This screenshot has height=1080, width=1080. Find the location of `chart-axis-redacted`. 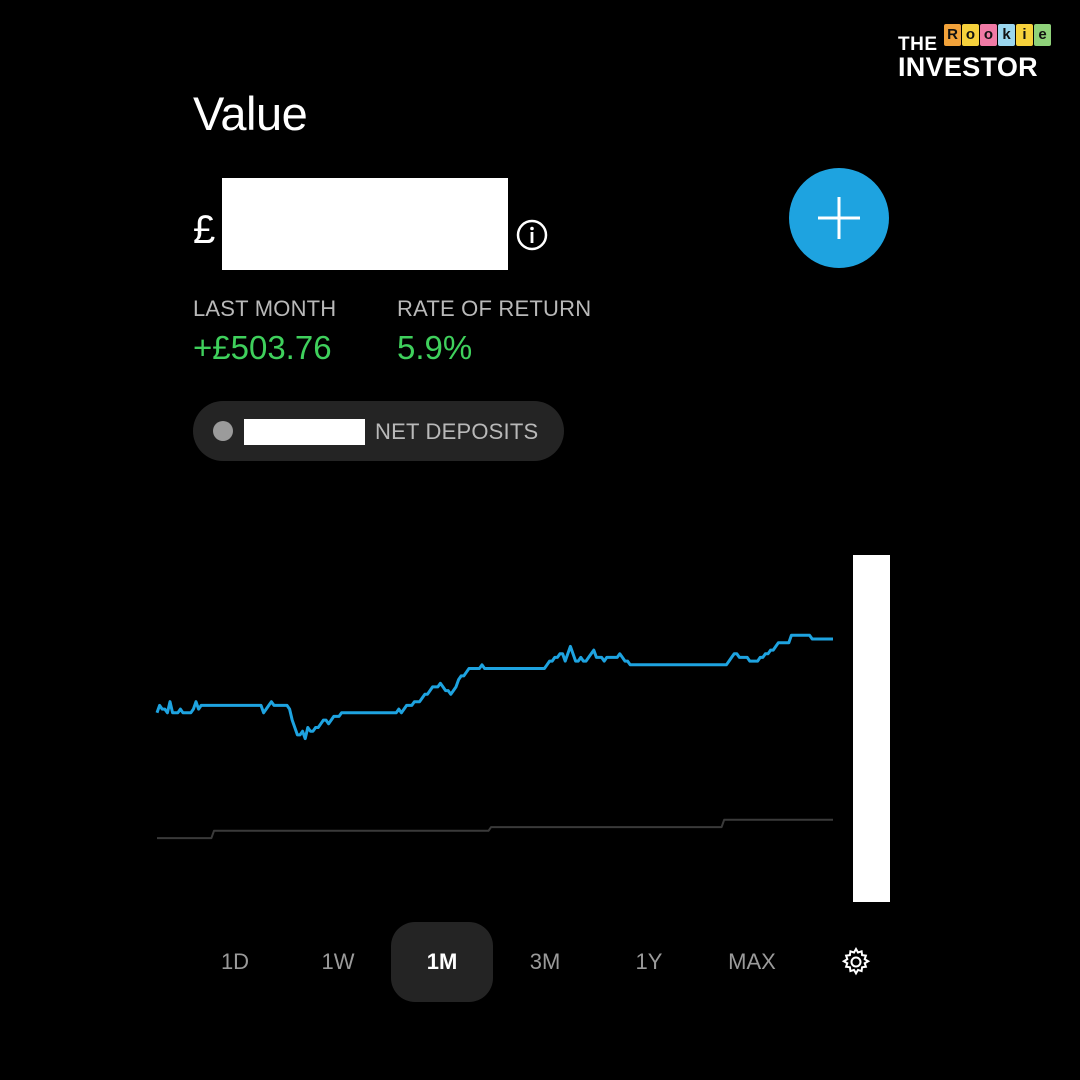

chart-axis-redacted is located at coordinates (871, 728).